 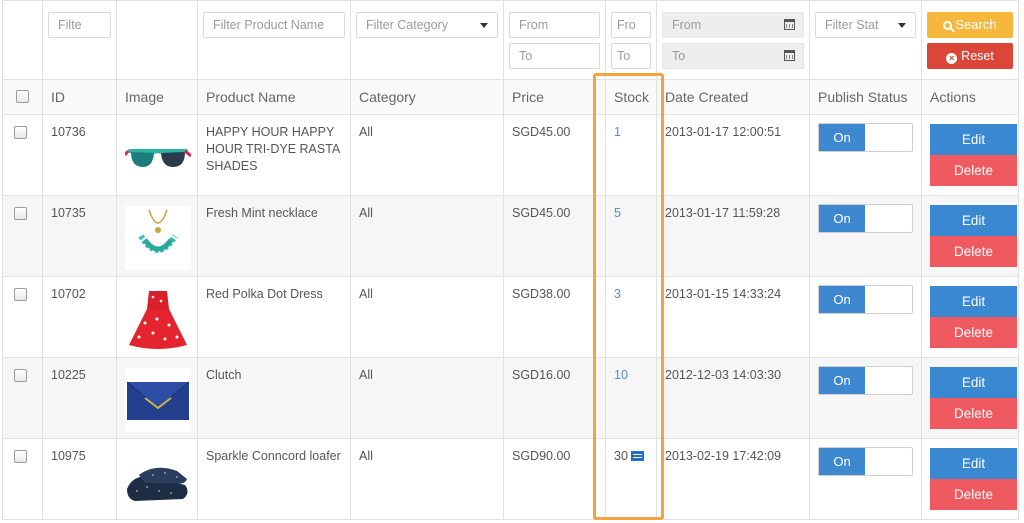 I want to click on row-stock-cell: 5, so click(x=631, y=236).